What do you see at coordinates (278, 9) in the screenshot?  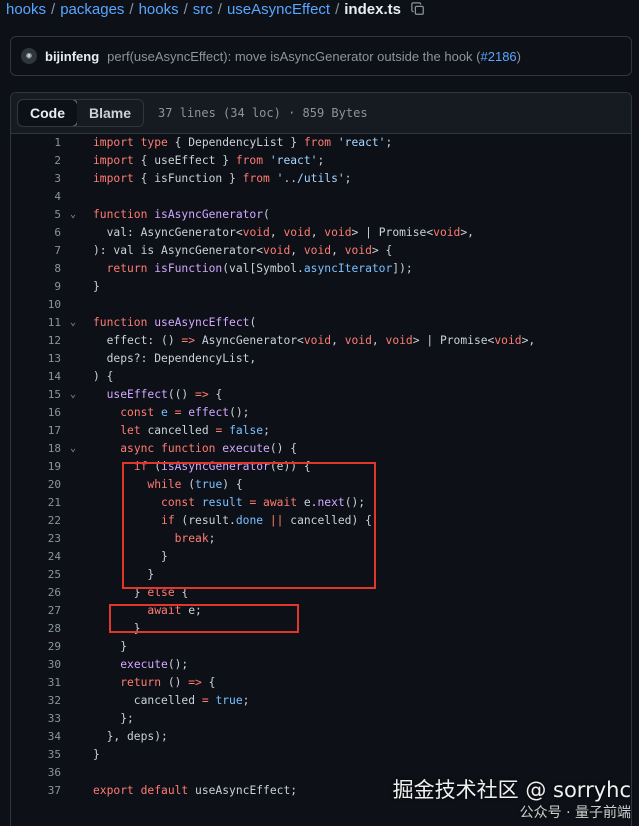 I see `breadcrumb-link-useasynceffect: useAsyncEffect` at bounding box center [278, 9].